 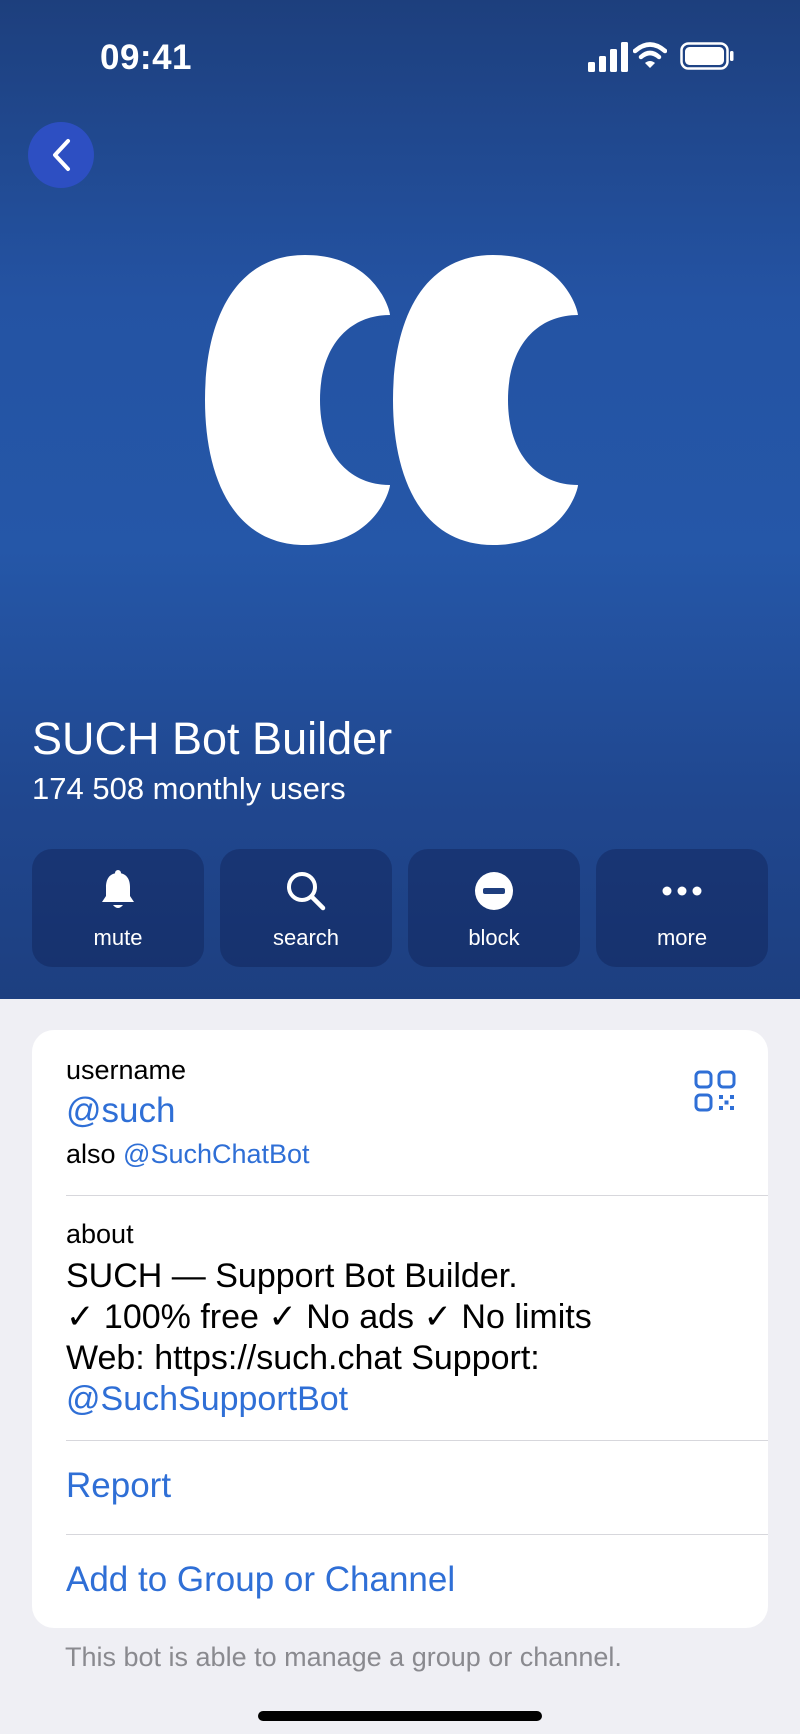 I want to click on about-line: Web: https://such.chat Support:, so click(x=303, y=1358).